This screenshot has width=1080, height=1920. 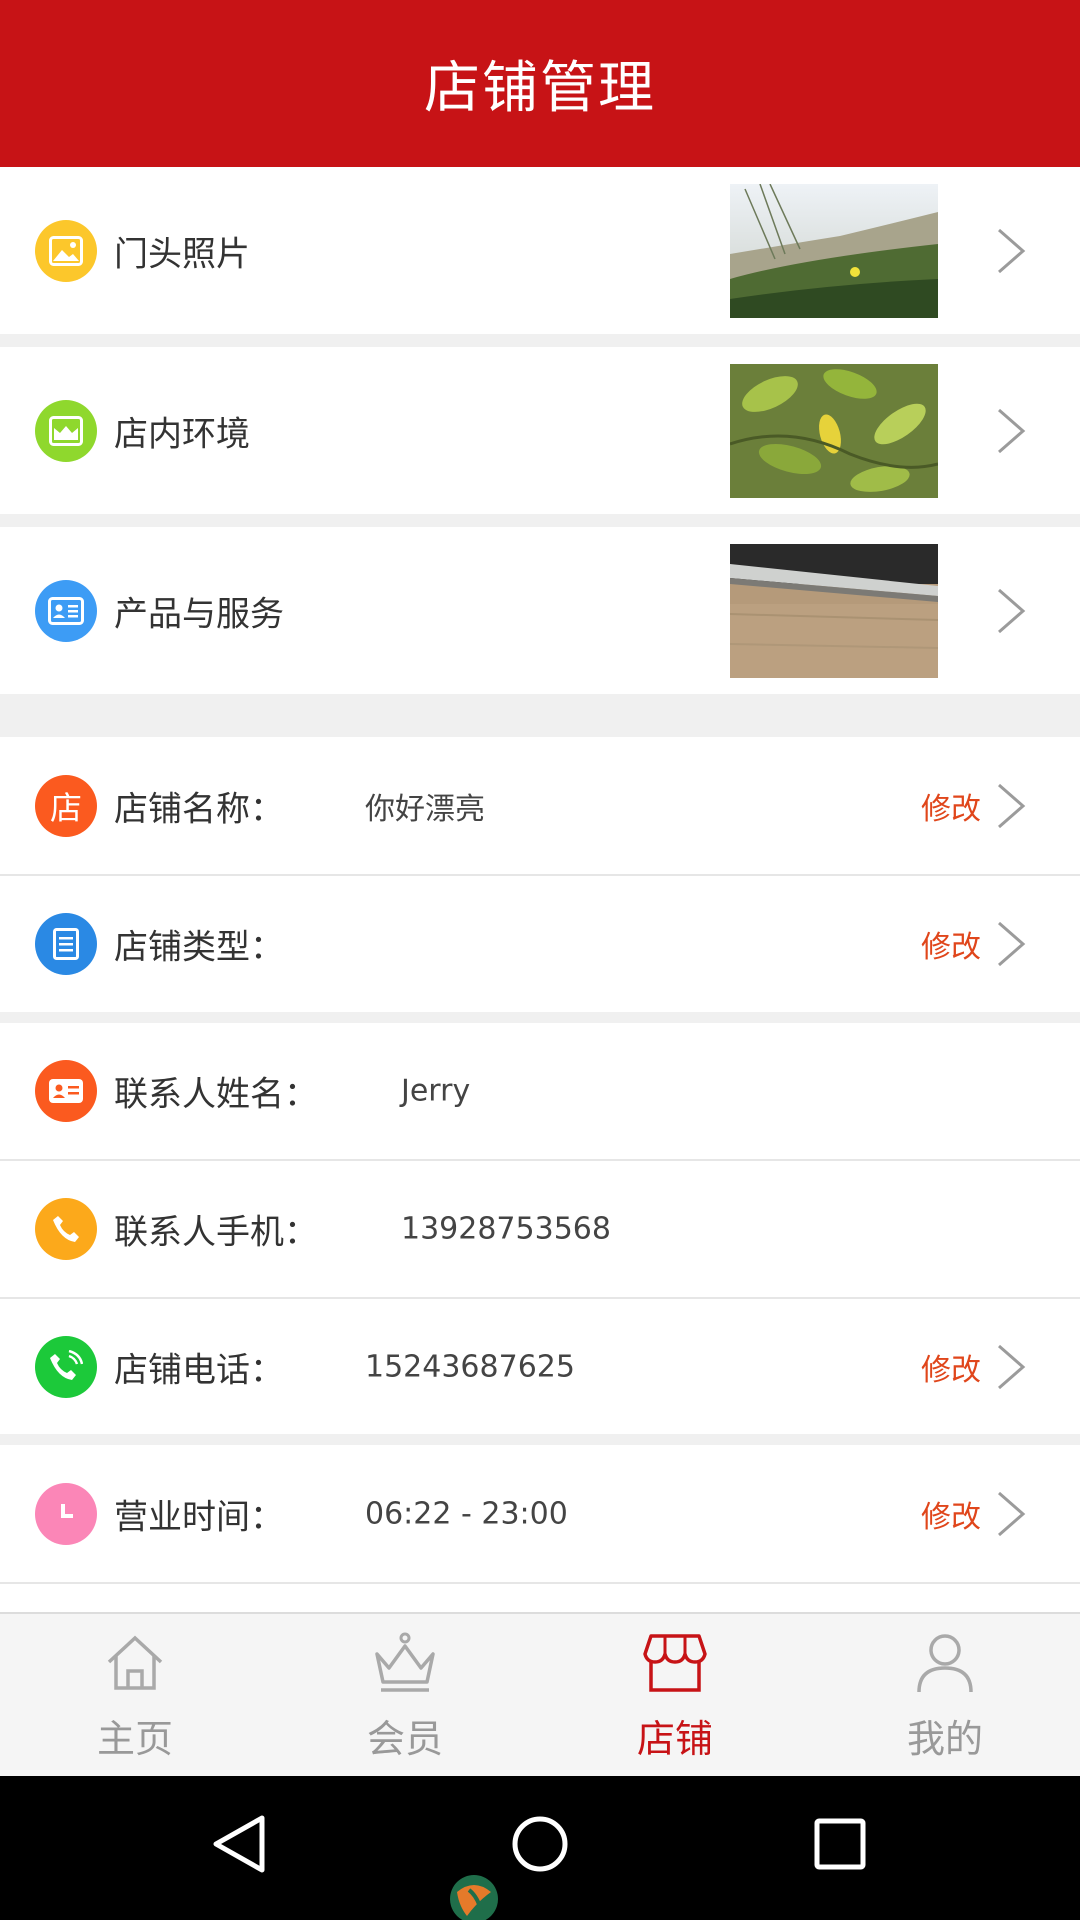 I want to click on storefront-photo-thumbnail, so click(x=834, y=250).